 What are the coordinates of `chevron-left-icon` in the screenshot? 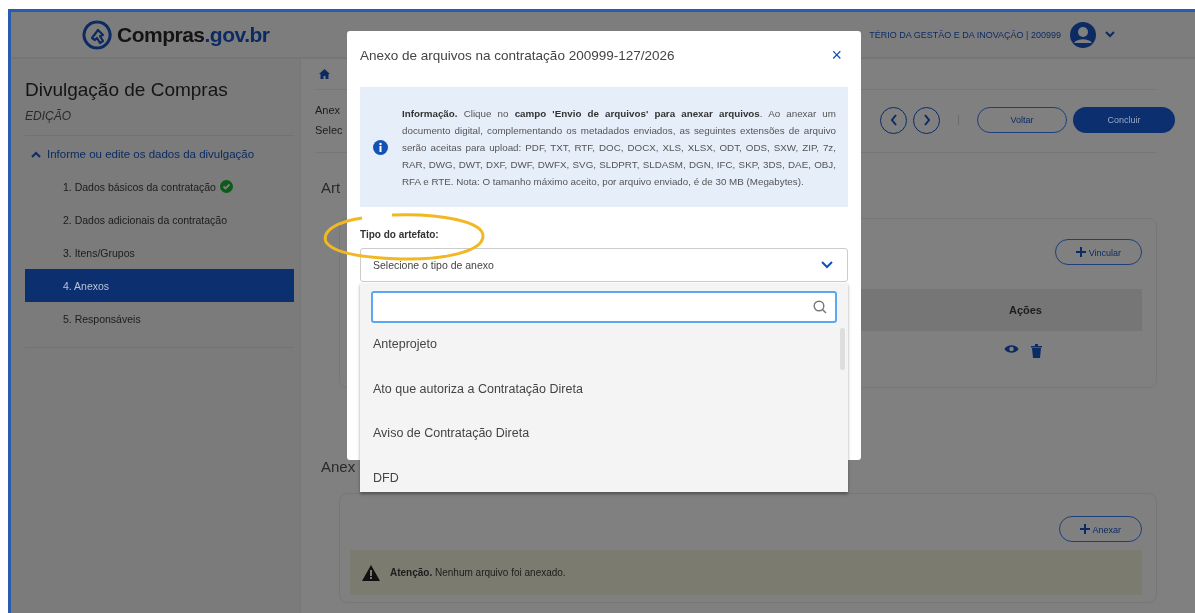 It's located at (893, 120).